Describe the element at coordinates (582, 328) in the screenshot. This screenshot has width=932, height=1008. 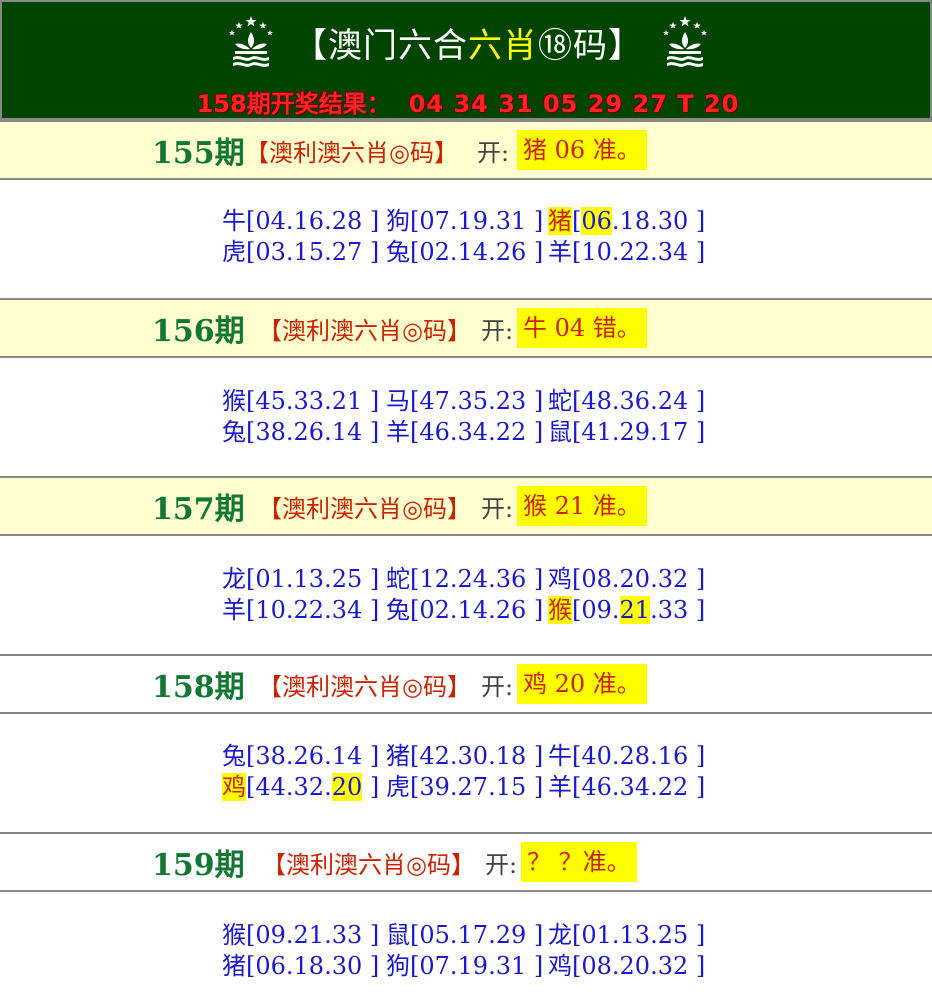
I see `period-answer: 牛 04 错。` at that location.